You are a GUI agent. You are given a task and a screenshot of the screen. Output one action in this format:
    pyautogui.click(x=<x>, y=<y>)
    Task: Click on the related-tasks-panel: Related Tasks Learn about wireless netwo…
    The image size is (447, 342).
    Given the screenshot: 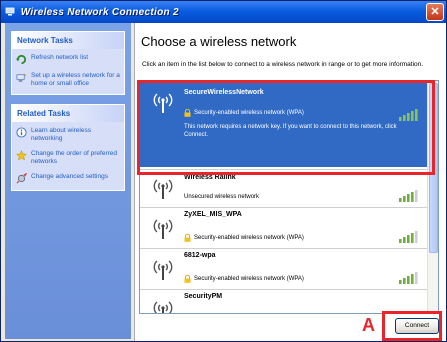 What is the action you would take?
    pyautogui.click(x=68, y=147)
    